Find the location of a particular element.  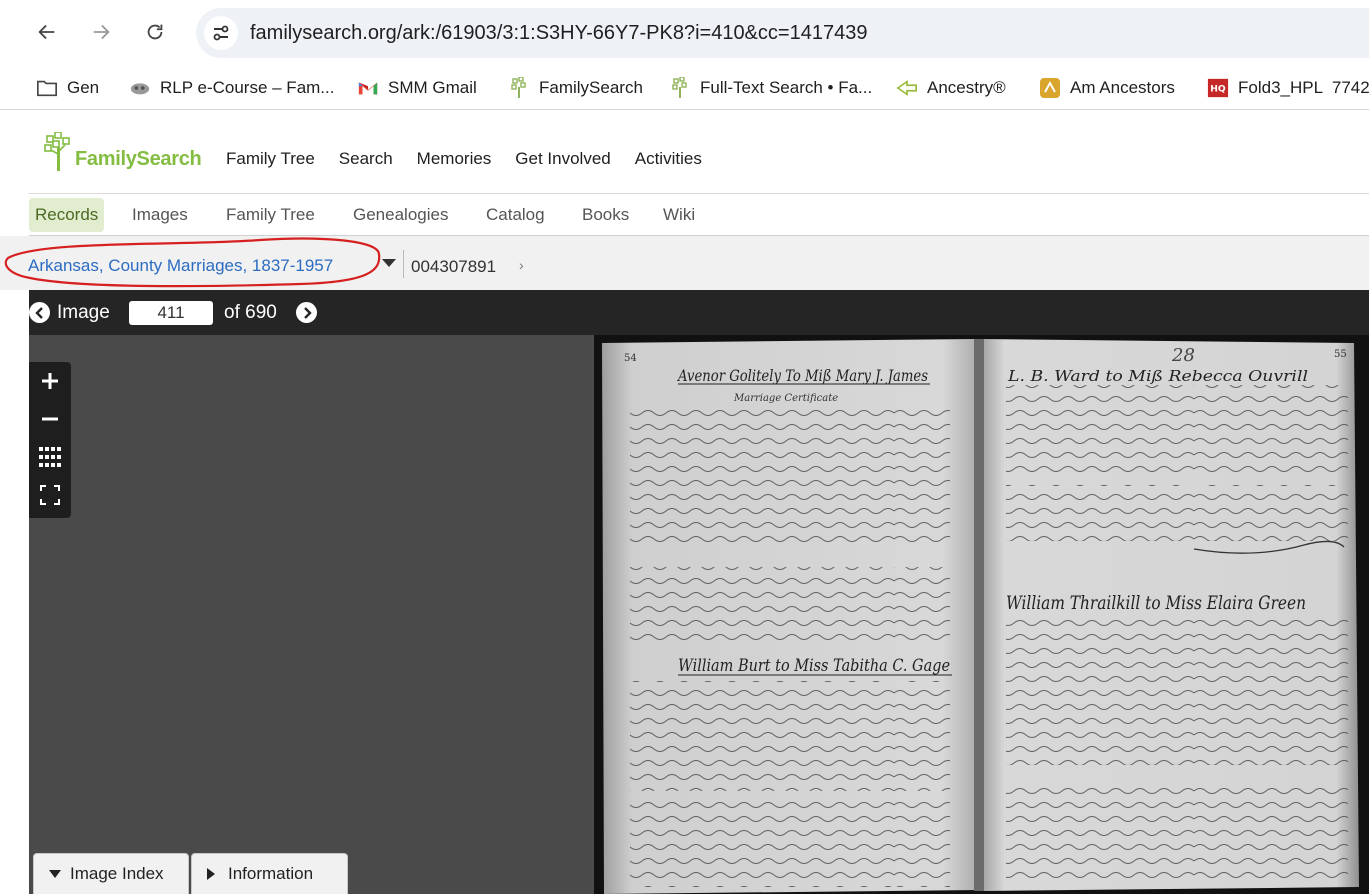

right-entry-heading-1: L. B. Ward to Miß Rebecca Ouvrill is located at coordinates (1157, 376).